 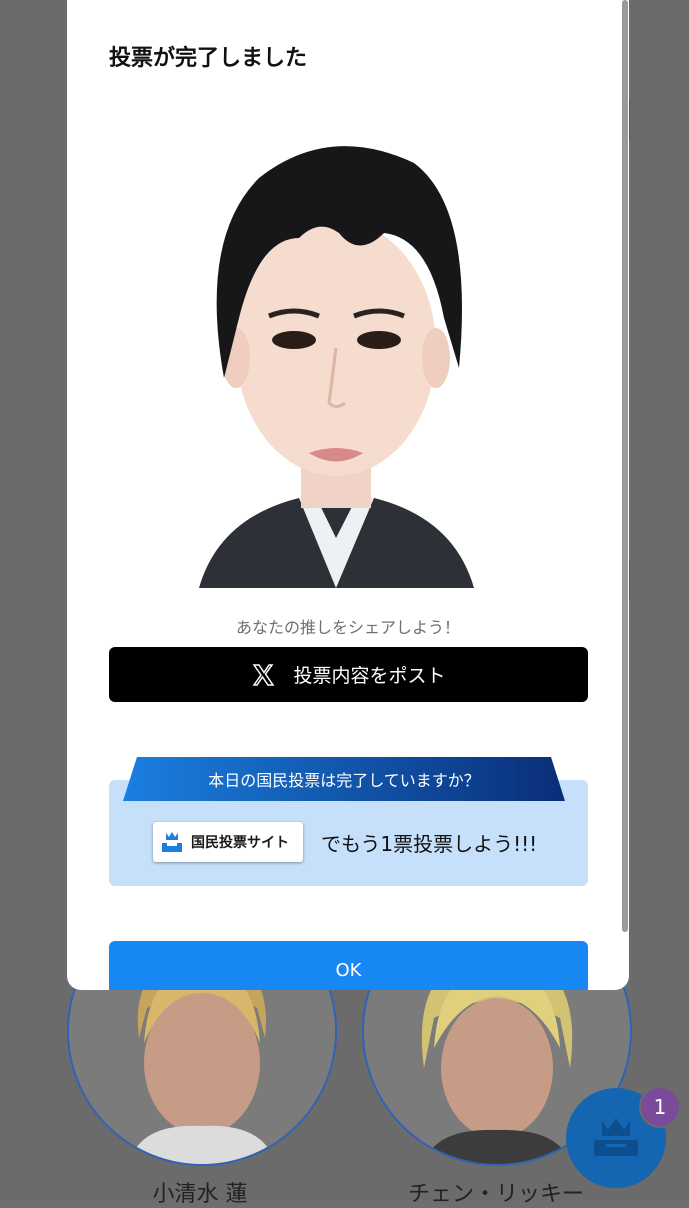 I want to click on promo-question: 本日の国民投票は完了していますか？, so click(x=344, y=780).